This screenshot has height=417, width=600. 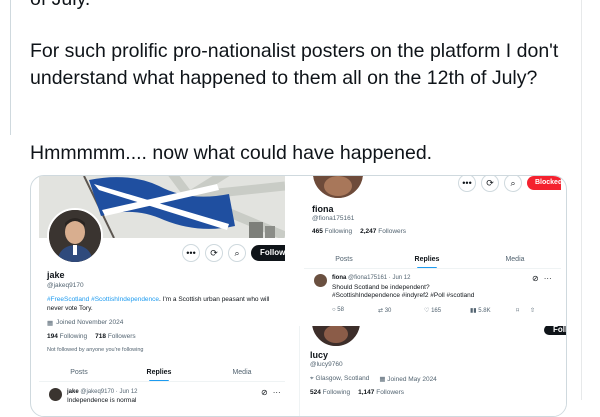 What do you see at coordinates (401, 310) in the screenshot?
I see `repost-count: ⇄ 30` at bounding box center [401, 310].